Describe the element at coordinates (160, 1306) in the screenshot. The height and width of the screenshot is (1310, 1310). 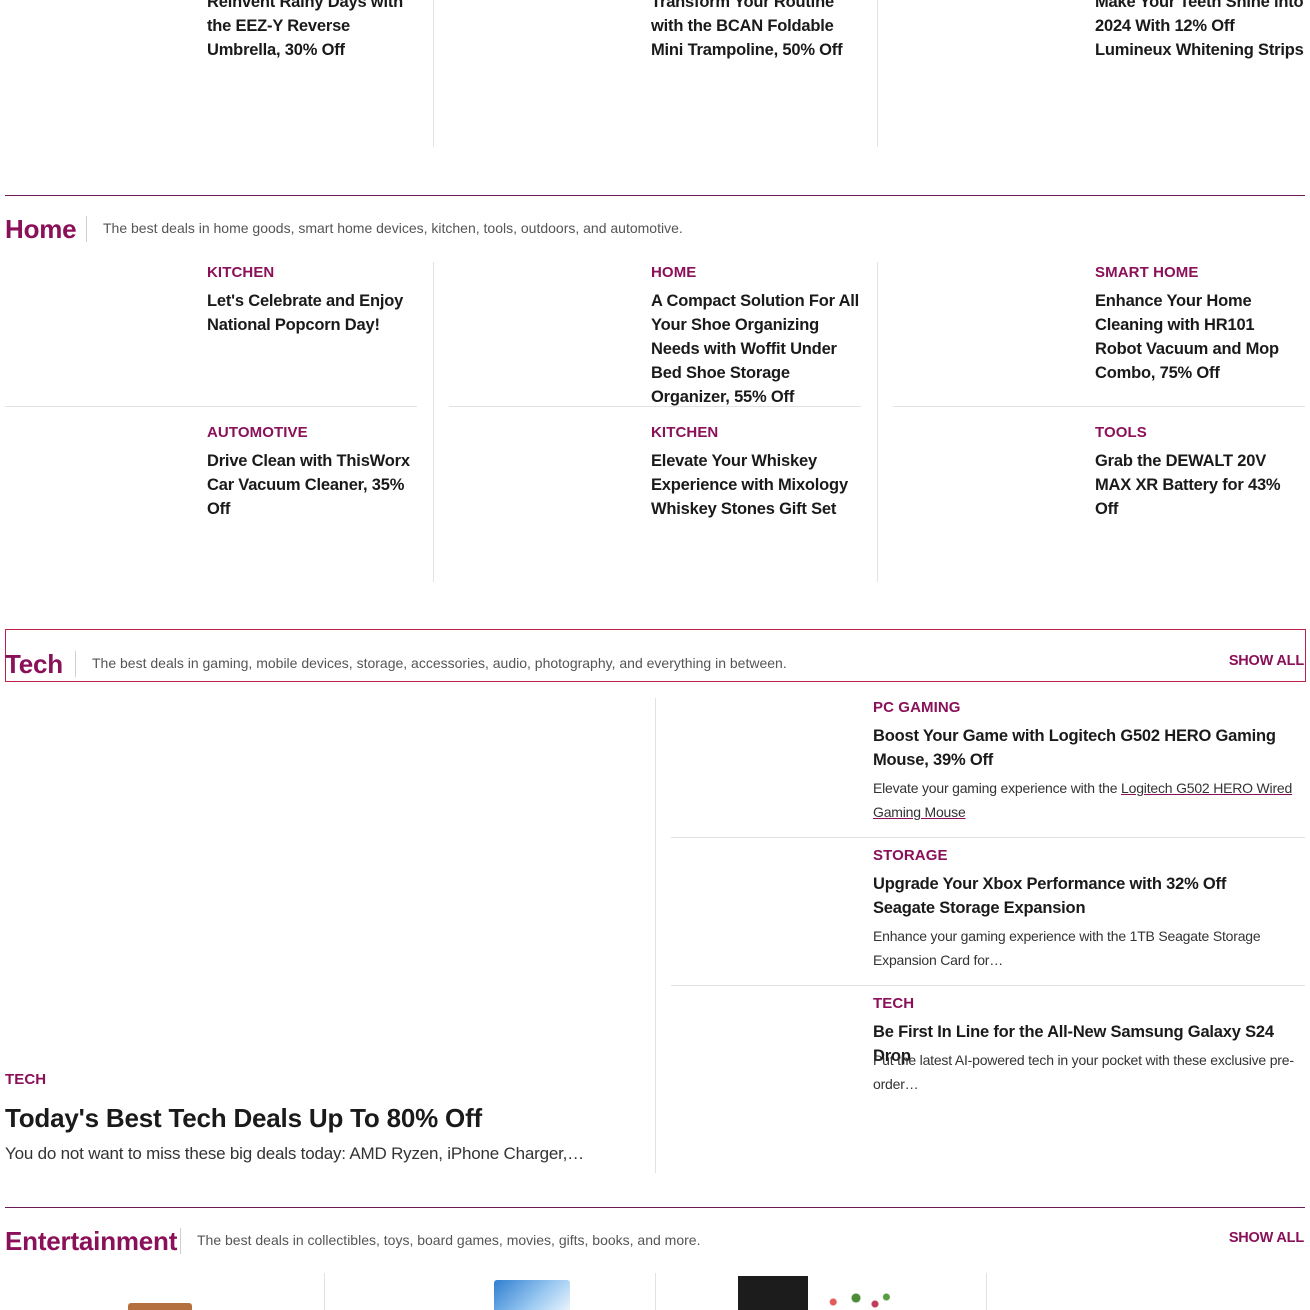
I see `product-image-wood-item` at that location.